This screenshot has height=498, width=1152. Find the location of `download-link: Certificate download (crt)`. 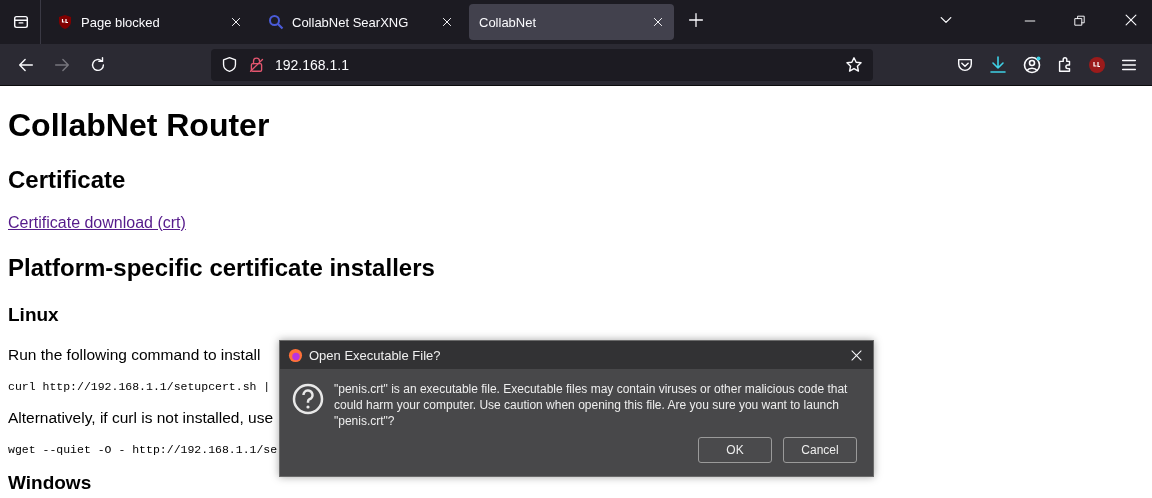

download-link: Certificate download (crt) is located at coordinates (97, 222).